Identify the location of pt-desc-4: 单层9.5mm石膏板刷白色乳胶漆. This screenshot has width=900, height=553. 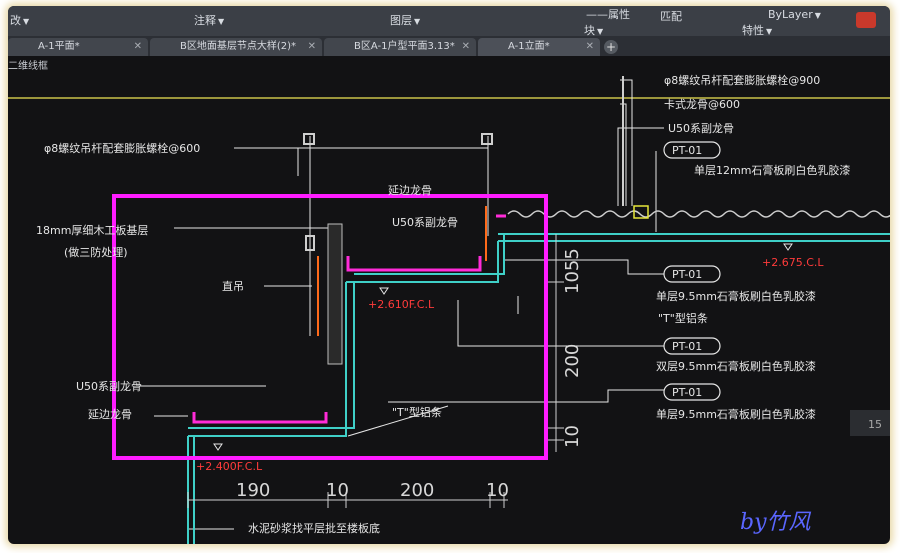
(736, 414).